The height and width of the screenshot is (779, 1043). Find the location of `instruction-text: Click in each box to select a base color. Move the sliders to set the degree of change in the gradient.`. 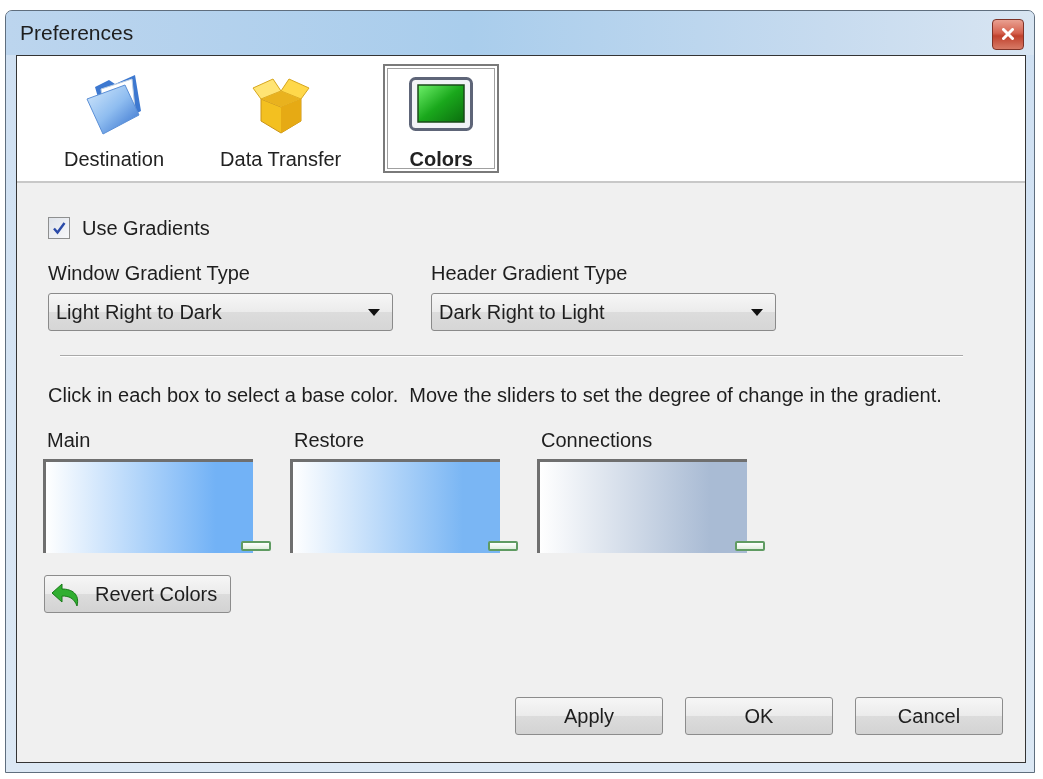

instruction-text: Click in each box to select a base color. Move the sliders to set the degree of change in the gradient. is located at coordinates (495, 395).